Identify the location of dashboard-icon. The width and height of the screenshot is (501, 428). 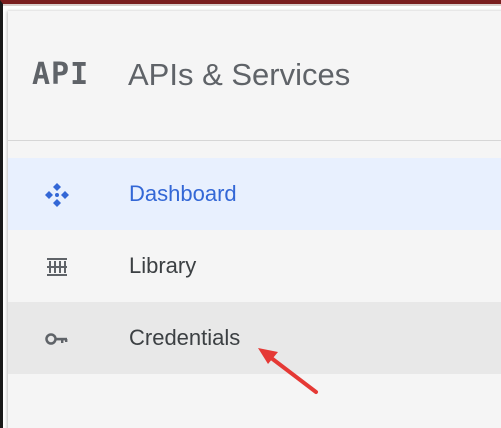
(57, 195).